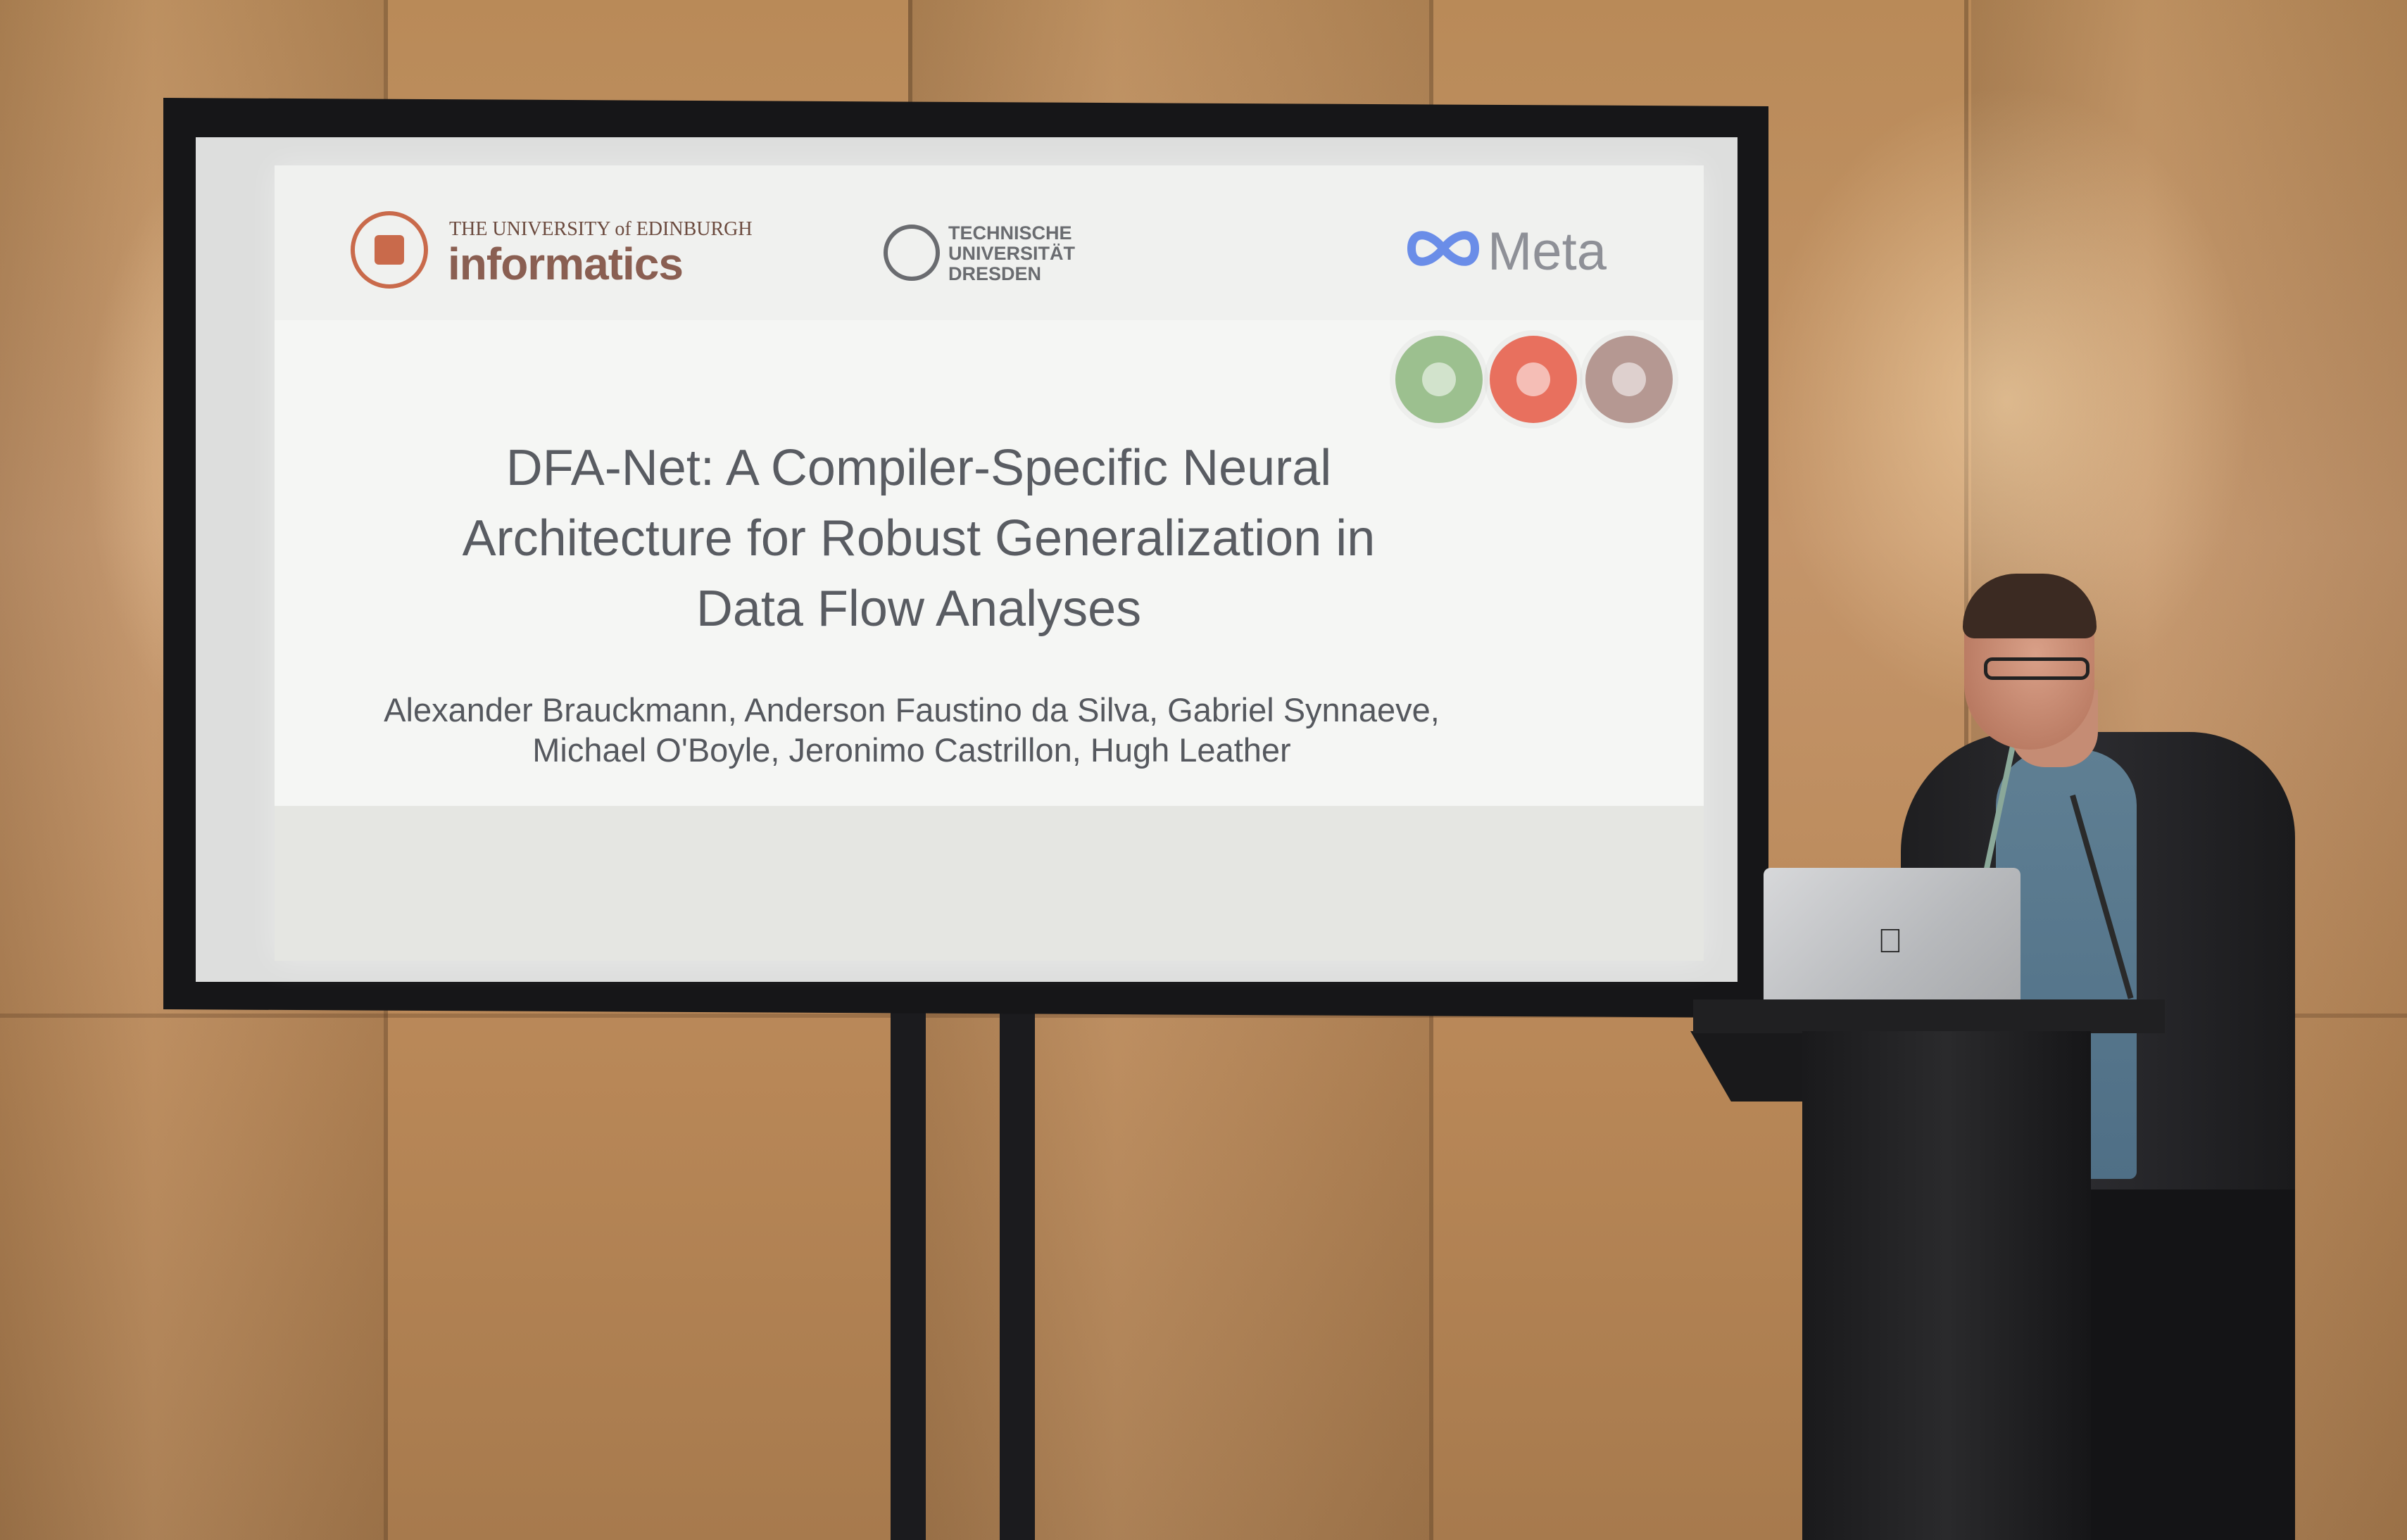  I want to click on slide-title-line: DFA-Net: A Compiler-Specific Neural, so click(918, 468).